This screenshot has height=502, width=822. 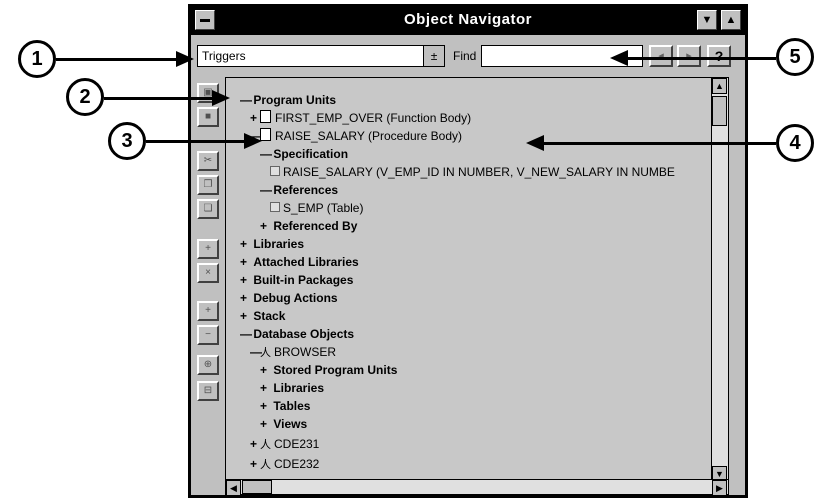 What do you see at coordinates (433, 56) in the screenshot?
I see `dropdown-arrow-icon: ±` at bounding box center [433, 56].